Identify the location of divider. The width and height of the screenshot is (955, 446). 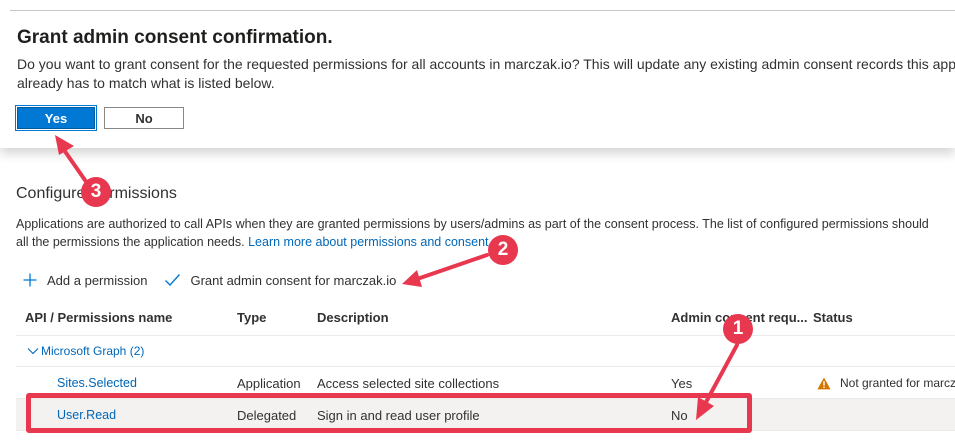
(482, 10).